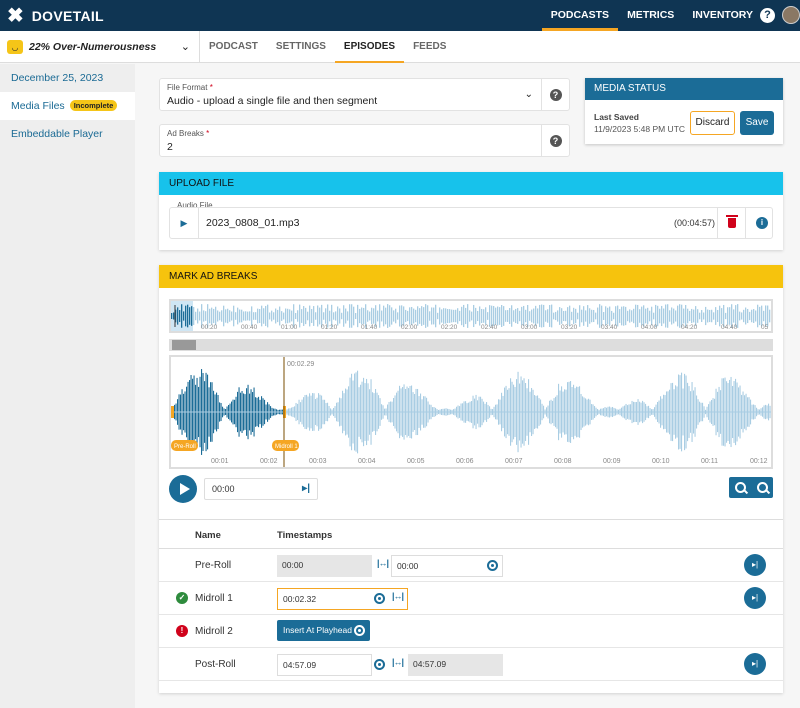 Image resolution: width=800 pixels, height=708 pixels. I want to click on playhead-time-input: 00:00 ▸|, so click(261, 489).